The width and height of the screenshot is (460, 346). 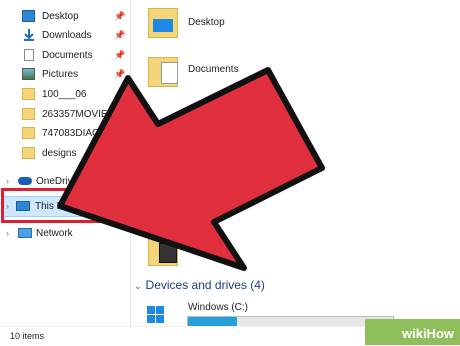 I want to click on sidebar-item-desktop: Desktop 📌, so click(x=64, y=16).